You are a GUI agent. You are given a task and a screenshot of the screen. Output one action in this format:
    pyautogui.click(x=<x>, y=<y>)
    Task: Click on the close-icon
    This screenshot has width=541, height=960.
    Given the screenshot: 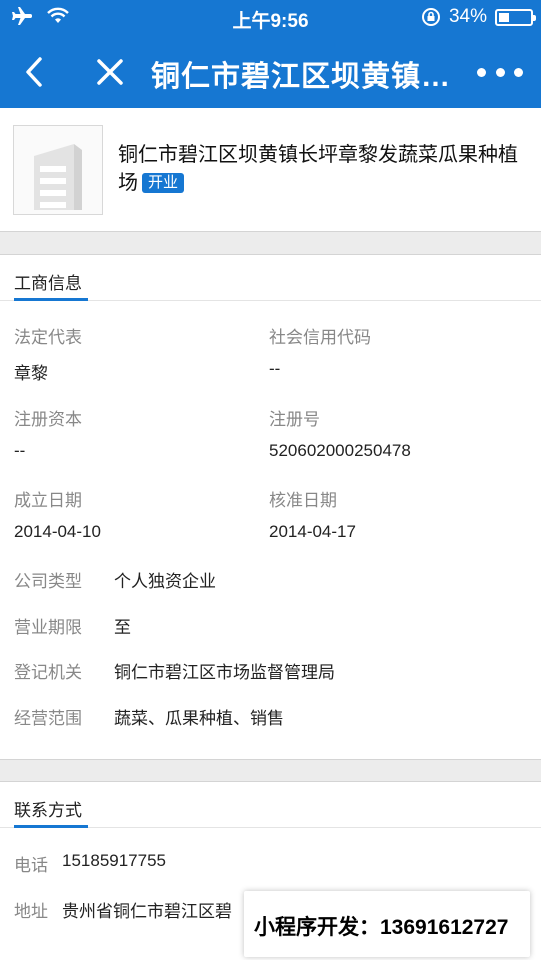 What is the action you would take?
    pyautogui.click(x=110, y=72)
    